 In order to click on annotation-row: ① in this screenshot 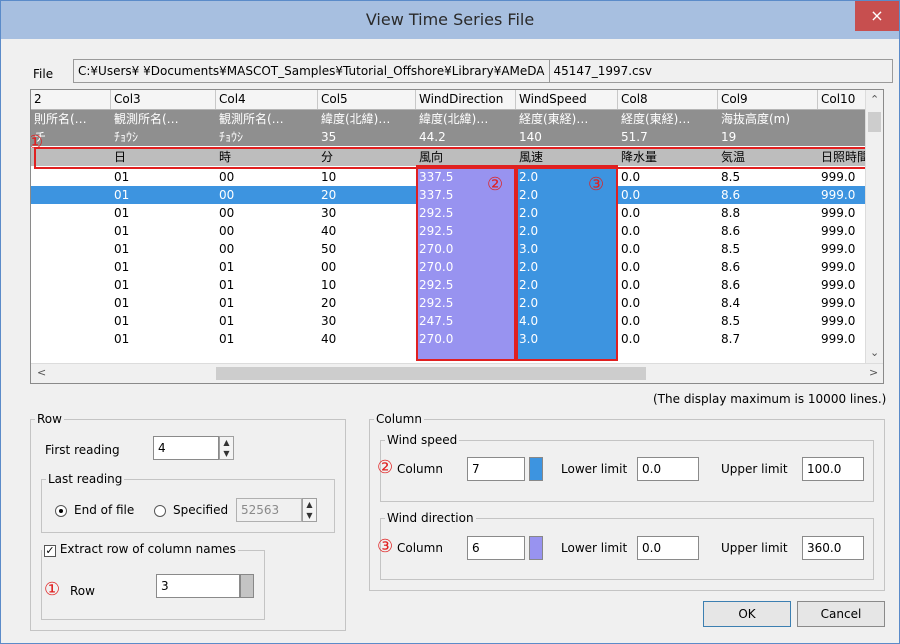, I will do `click(52, 589)`.